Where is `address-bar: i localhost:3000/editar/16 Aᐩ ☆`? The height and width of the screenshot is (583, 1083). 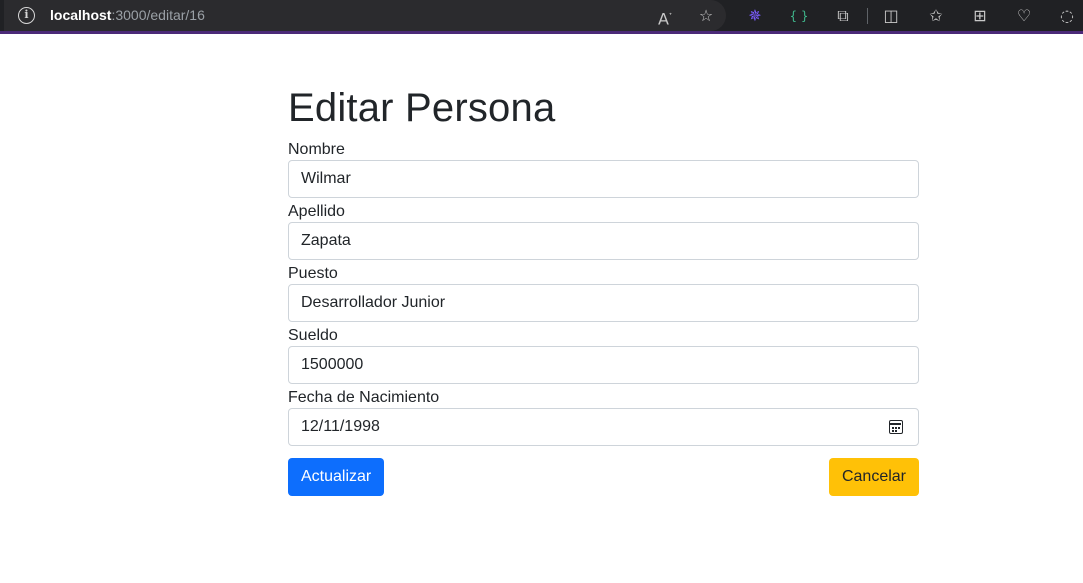 address-bar: i localhost:3000/editar/16 Aᐩ ☆ is located at coordinates (365, 15).